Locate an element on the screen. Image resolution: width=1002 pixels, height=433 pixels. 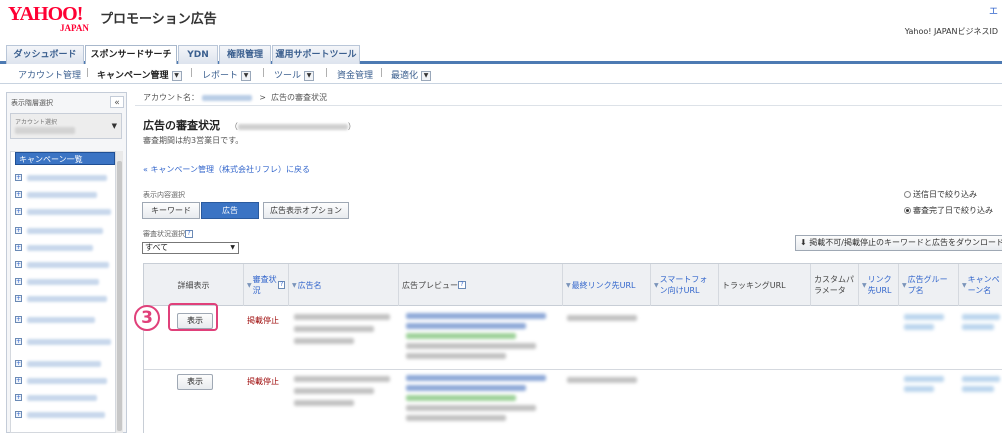
scrollbar-thumb is located at coordinates (119, 296).